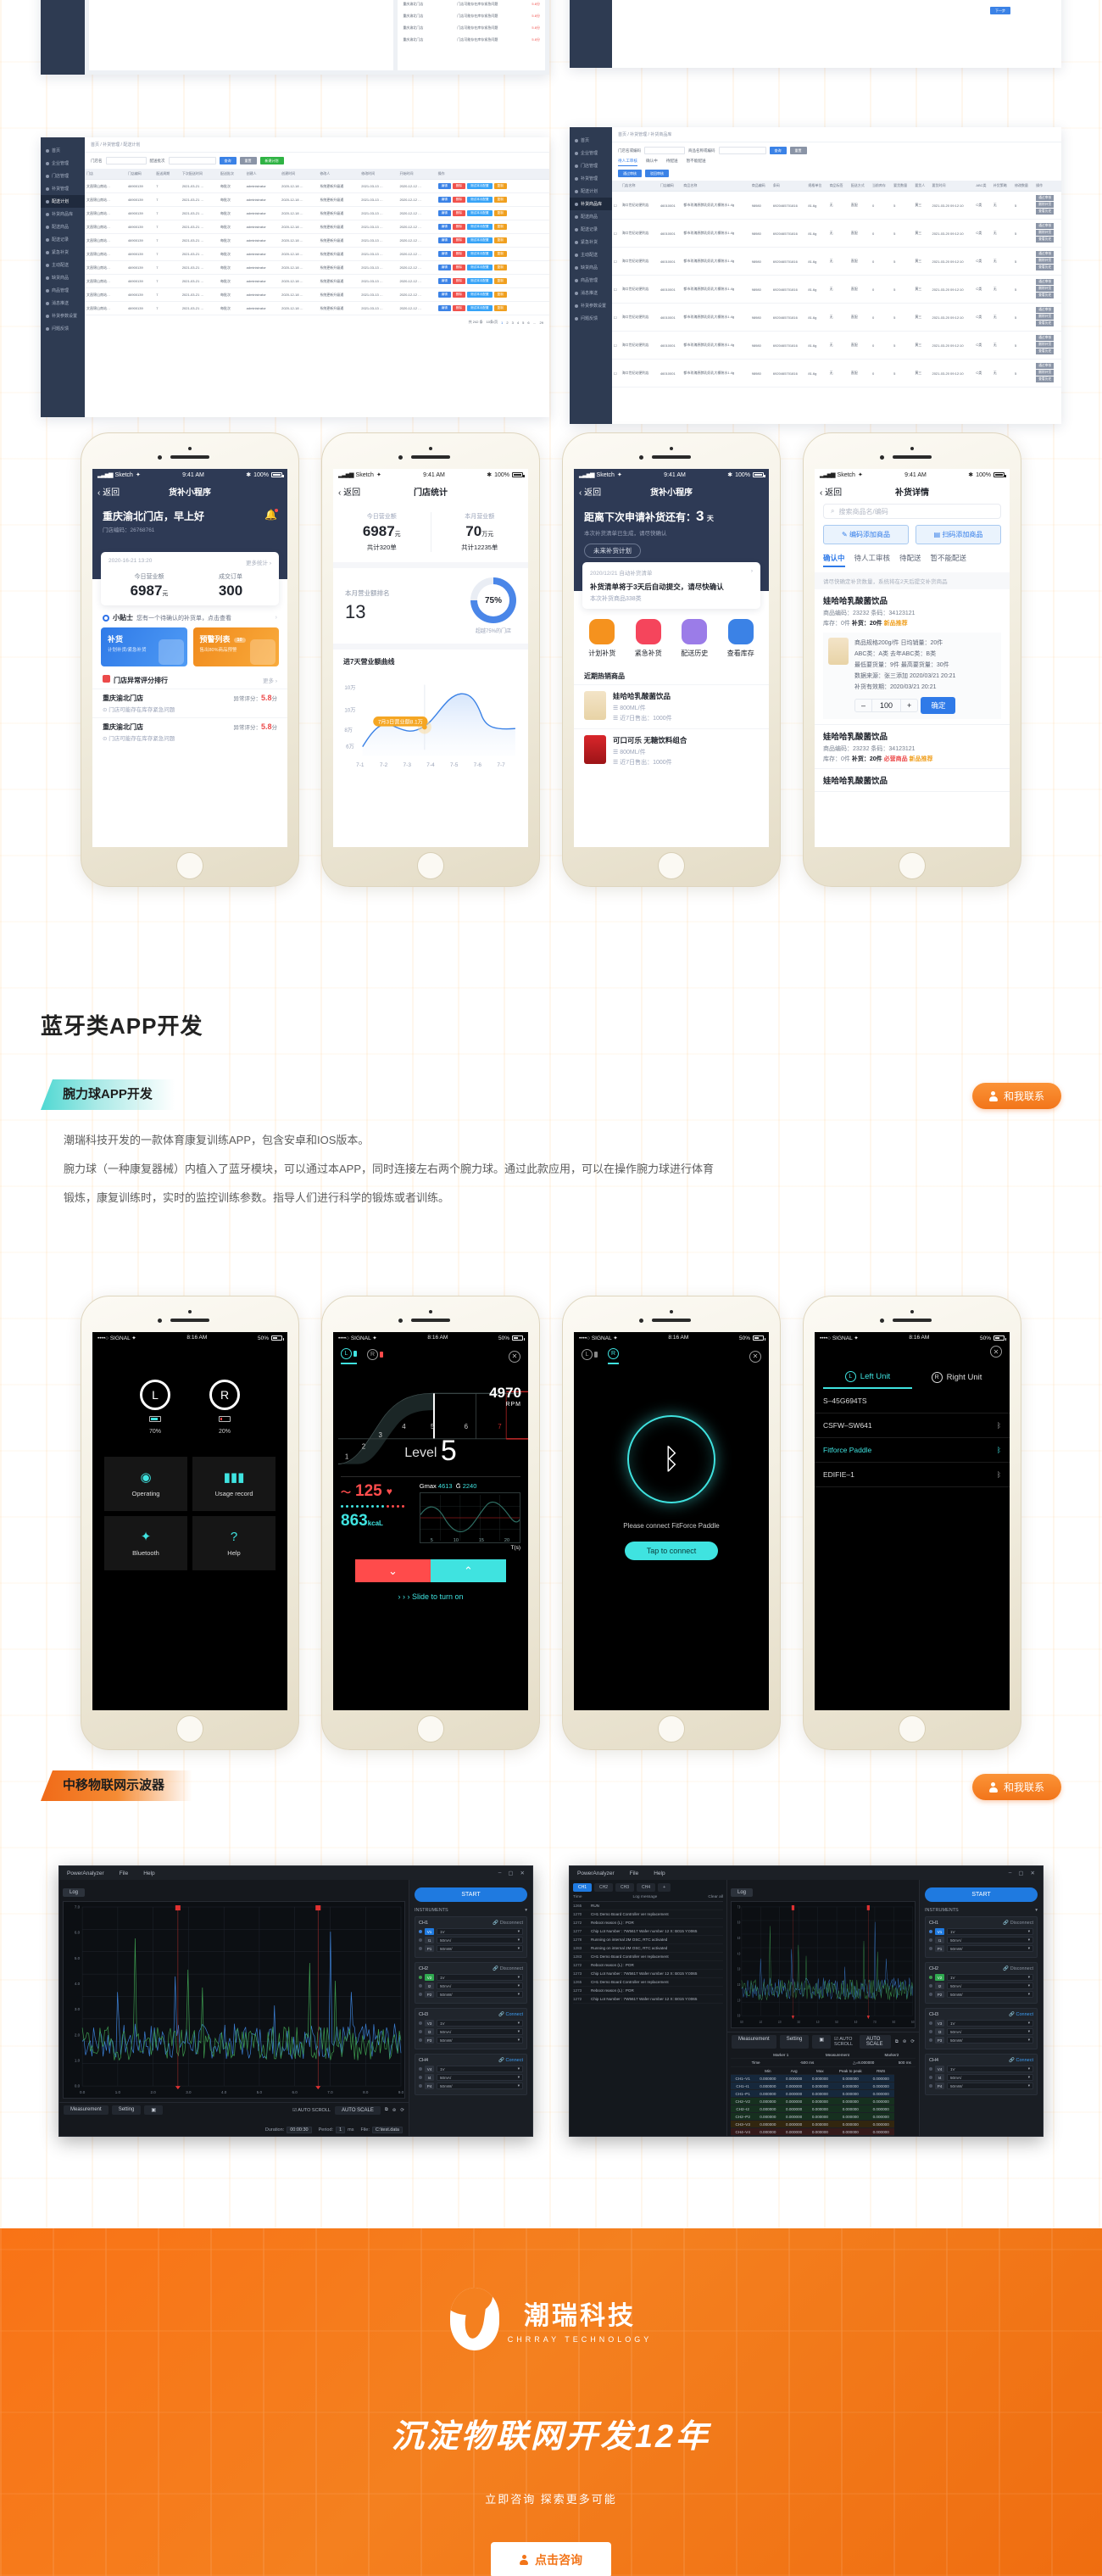 The image size is (1102, 2576). Describe the element at coordinates (471, 2077) in the screenshot. I see `channel-row: I4 50mA/ ▾` at that location.